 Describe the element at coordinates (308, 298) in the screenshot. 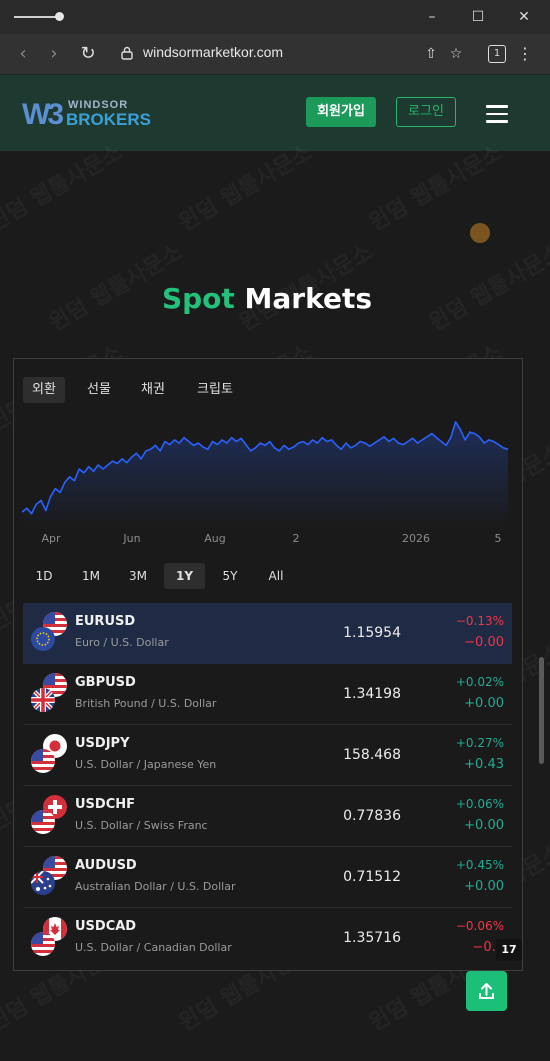

I see `section-title-rest: Markets` at that location.